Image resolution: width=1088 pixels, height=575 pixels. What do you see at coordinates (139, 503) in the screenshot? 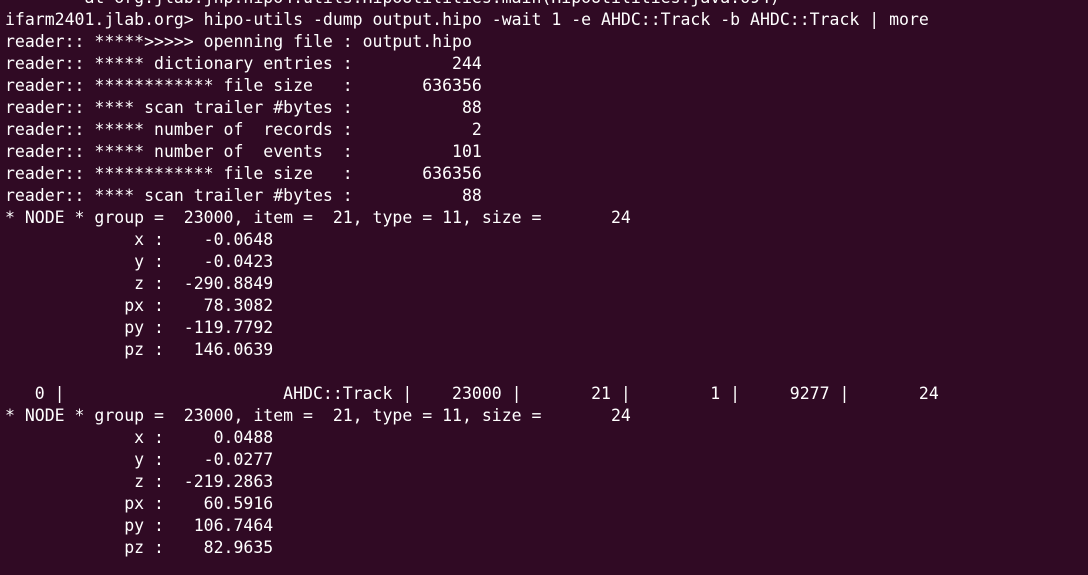
I see `node-value-px: px : 60.5916` at bounding box center [139, 503].